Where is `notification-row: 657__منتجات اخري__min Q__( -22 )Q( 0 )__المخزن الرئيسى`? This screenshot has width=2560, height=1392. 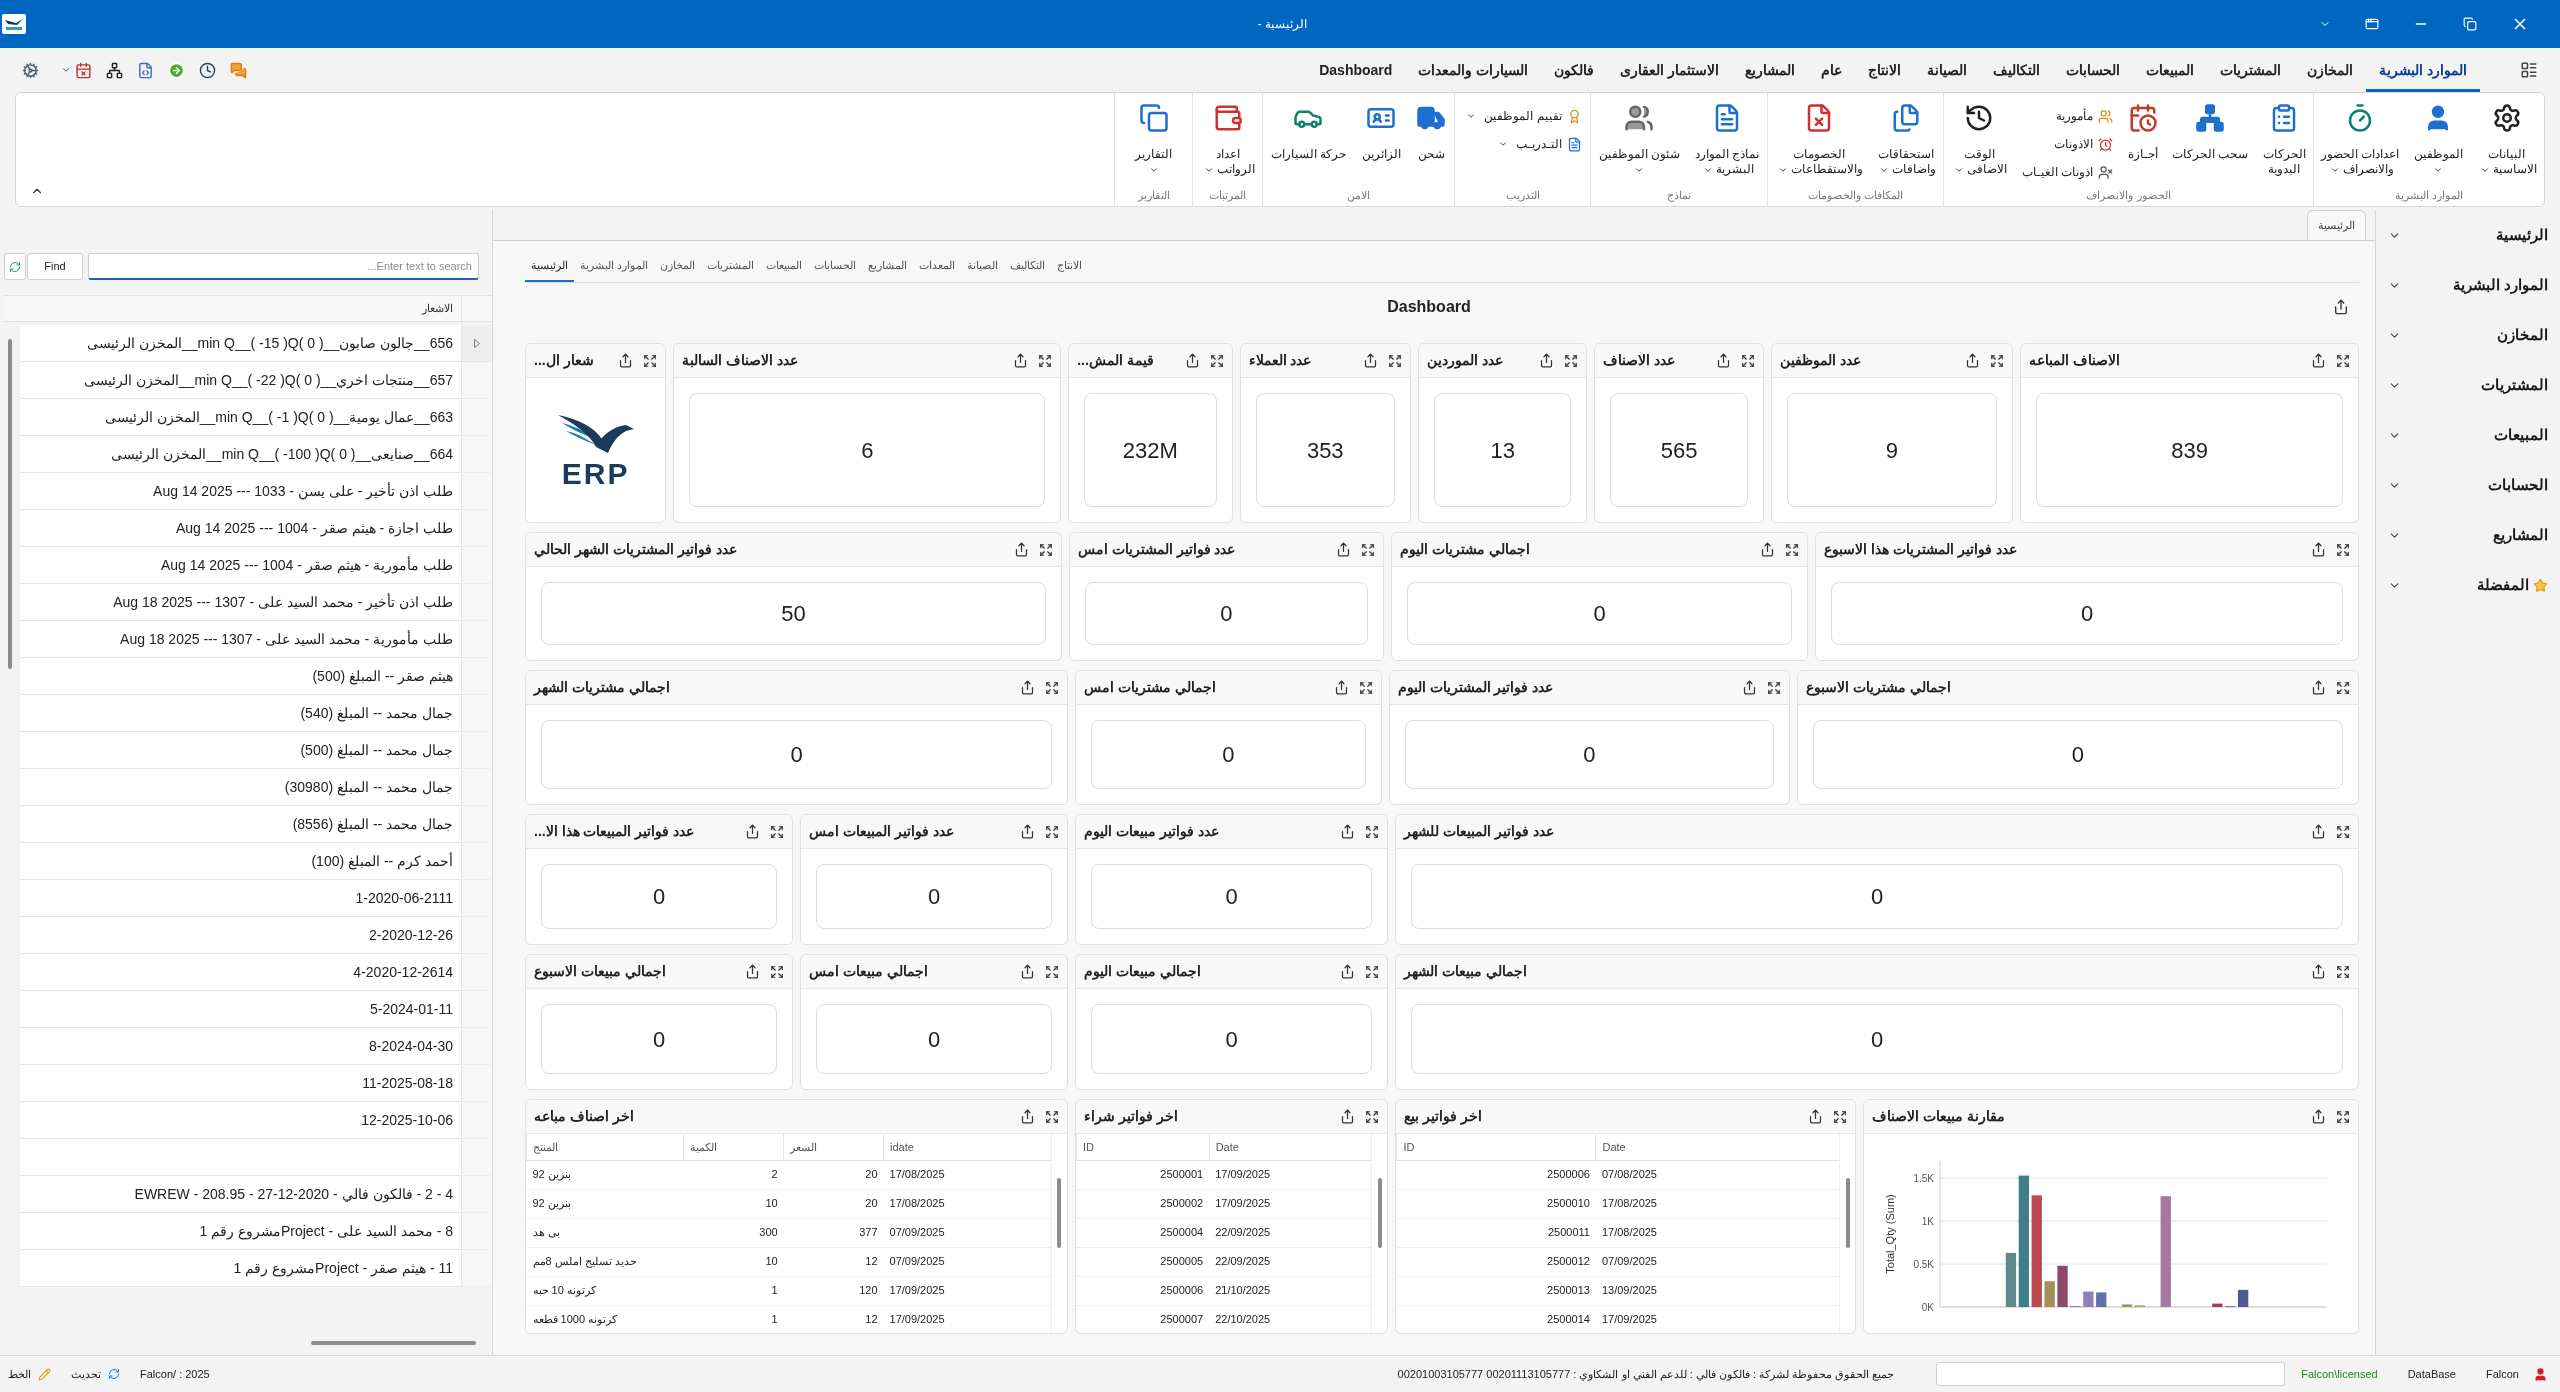
notification-row: 657__منتجات اخري__min Q__( -22 )Q( 0 )__المخزن الرئيسى is located at coordinates (241, 380).